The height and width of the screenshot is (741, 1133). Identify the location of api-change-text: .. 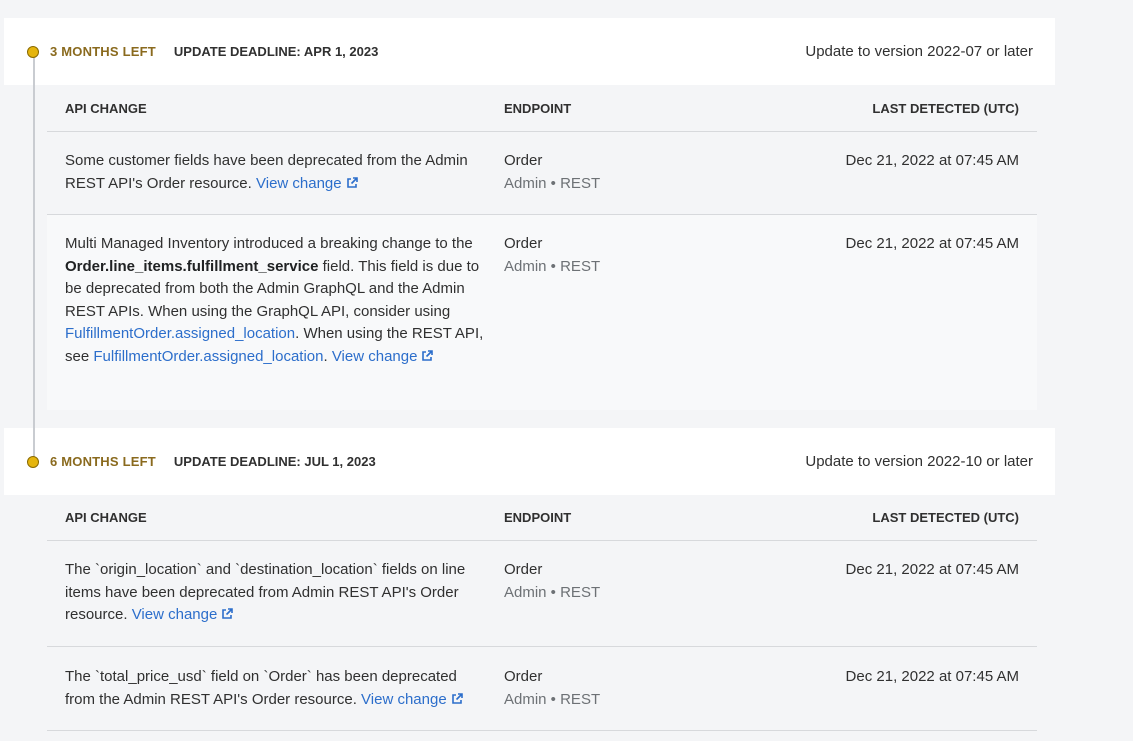
(325, 356).